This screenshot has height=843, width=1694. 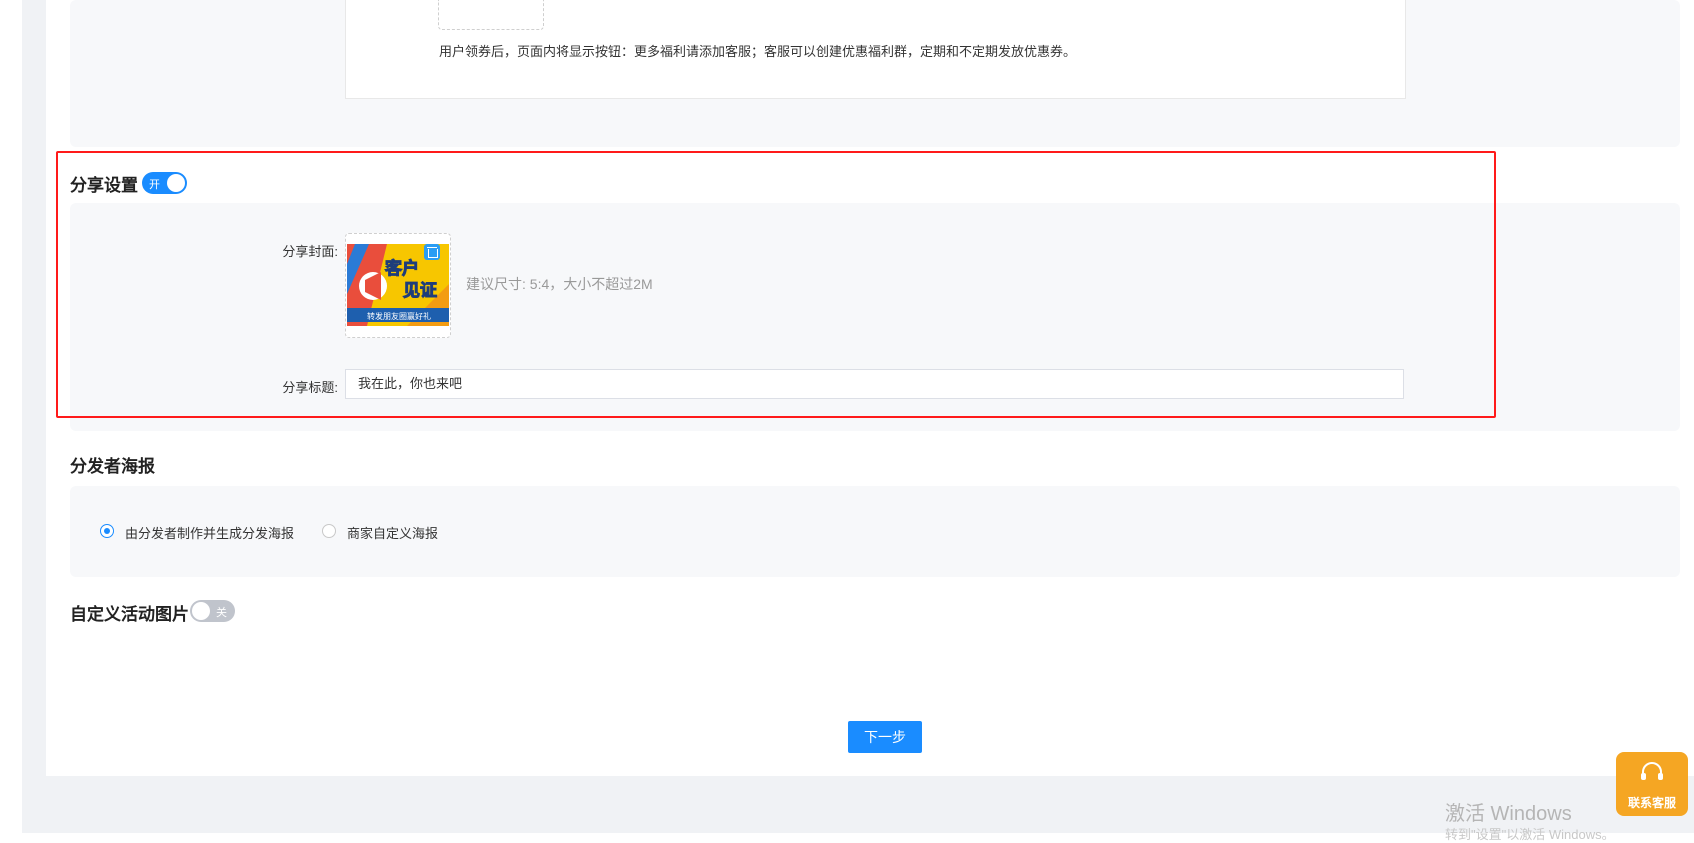 I want to click on distributor-poster-panel, so click(x=875, y=531).